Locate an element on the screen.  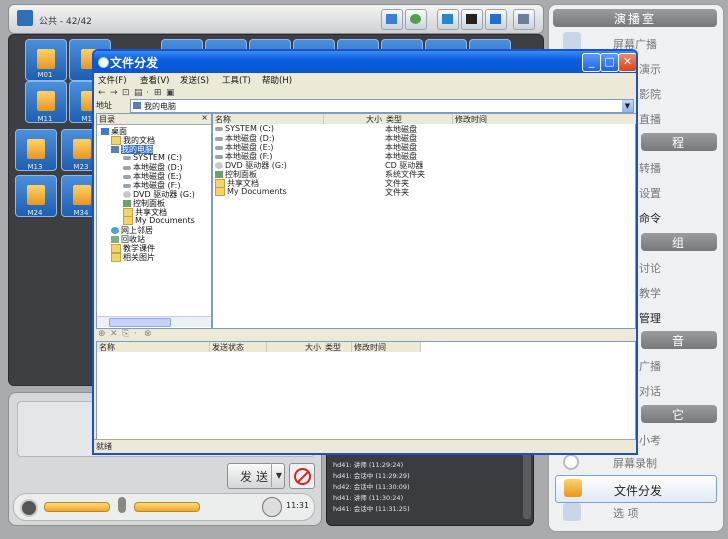
up-icon: ⊡ is located at coordinates (126, 93).